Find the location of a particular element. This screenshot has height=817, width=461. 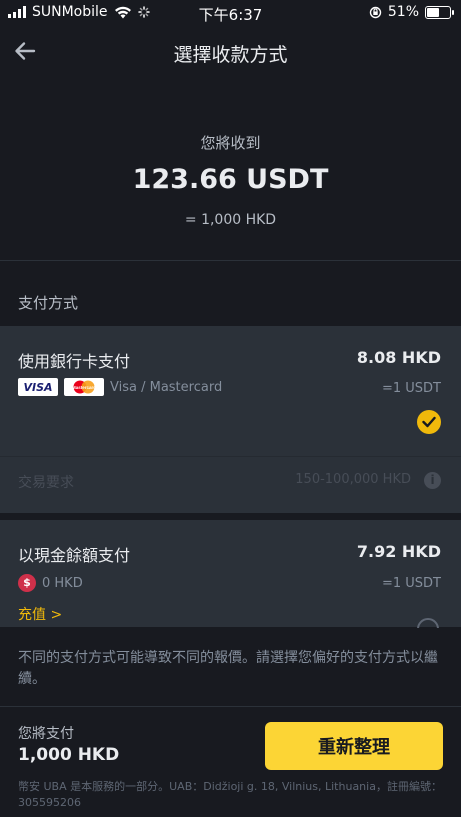

cash-method-price: 7.92 HKD is located at coordinates (398, 551).